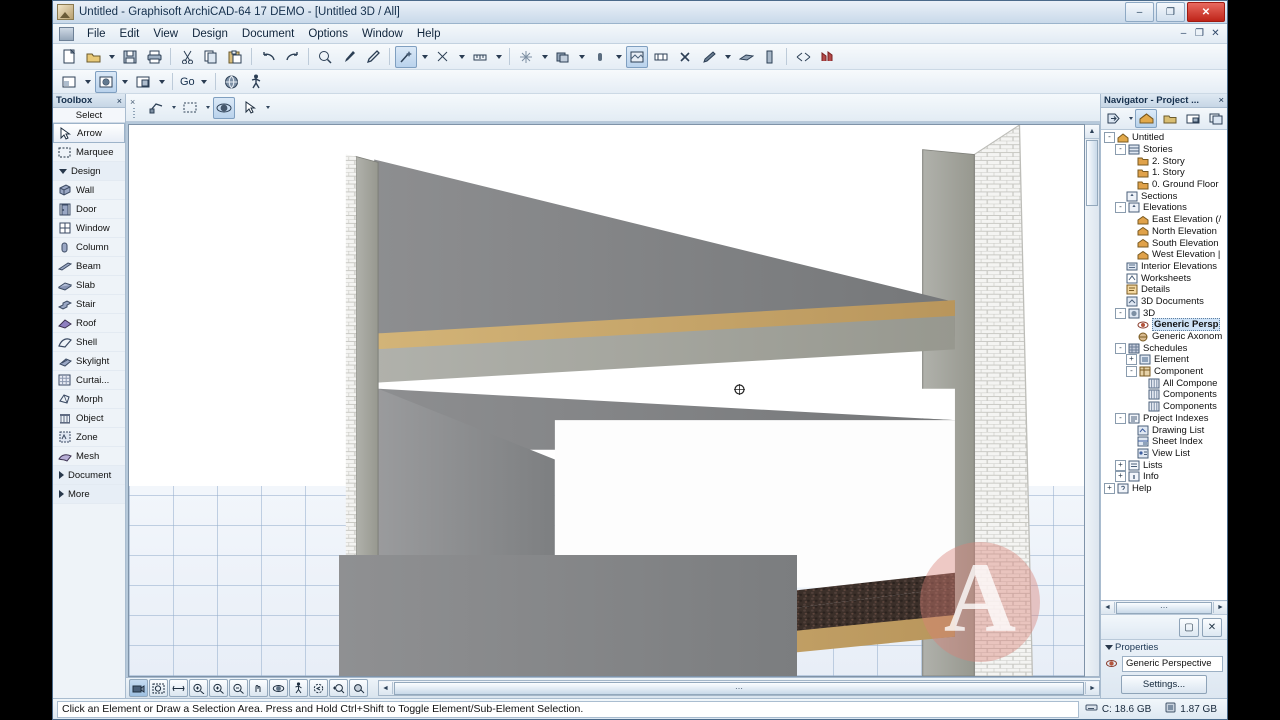  I want to click on toolbox-item-zone: Zone, so click(89, 437).